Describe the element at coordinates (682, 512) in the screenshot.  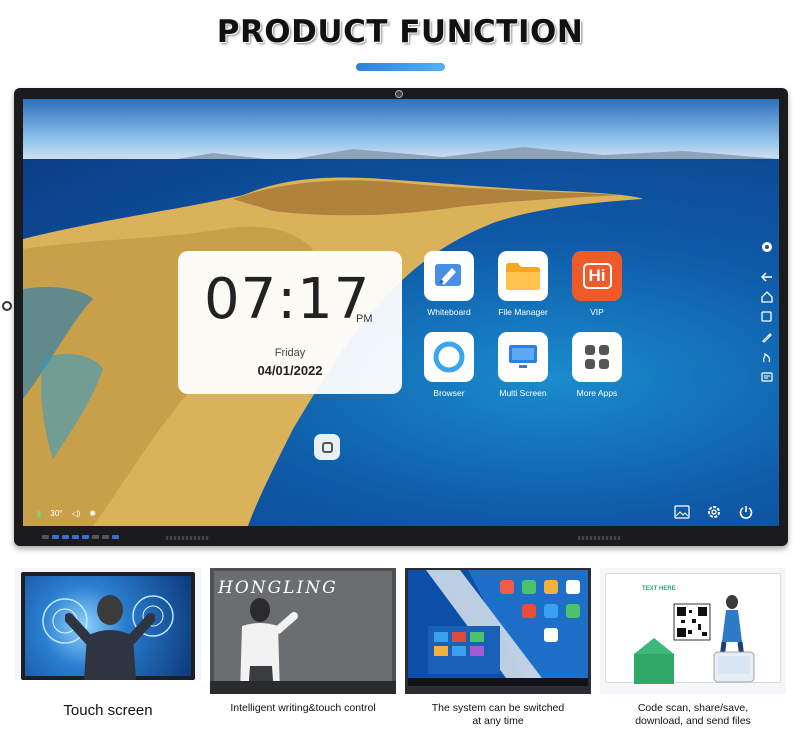
I see `gallery-icon` at that location.